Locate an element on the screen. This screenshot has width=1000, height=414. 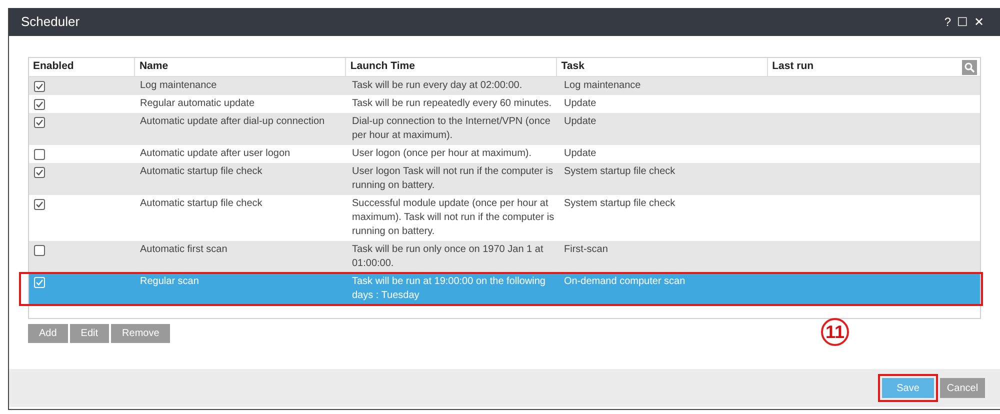
search-icon is located at coordinates (969, 67).